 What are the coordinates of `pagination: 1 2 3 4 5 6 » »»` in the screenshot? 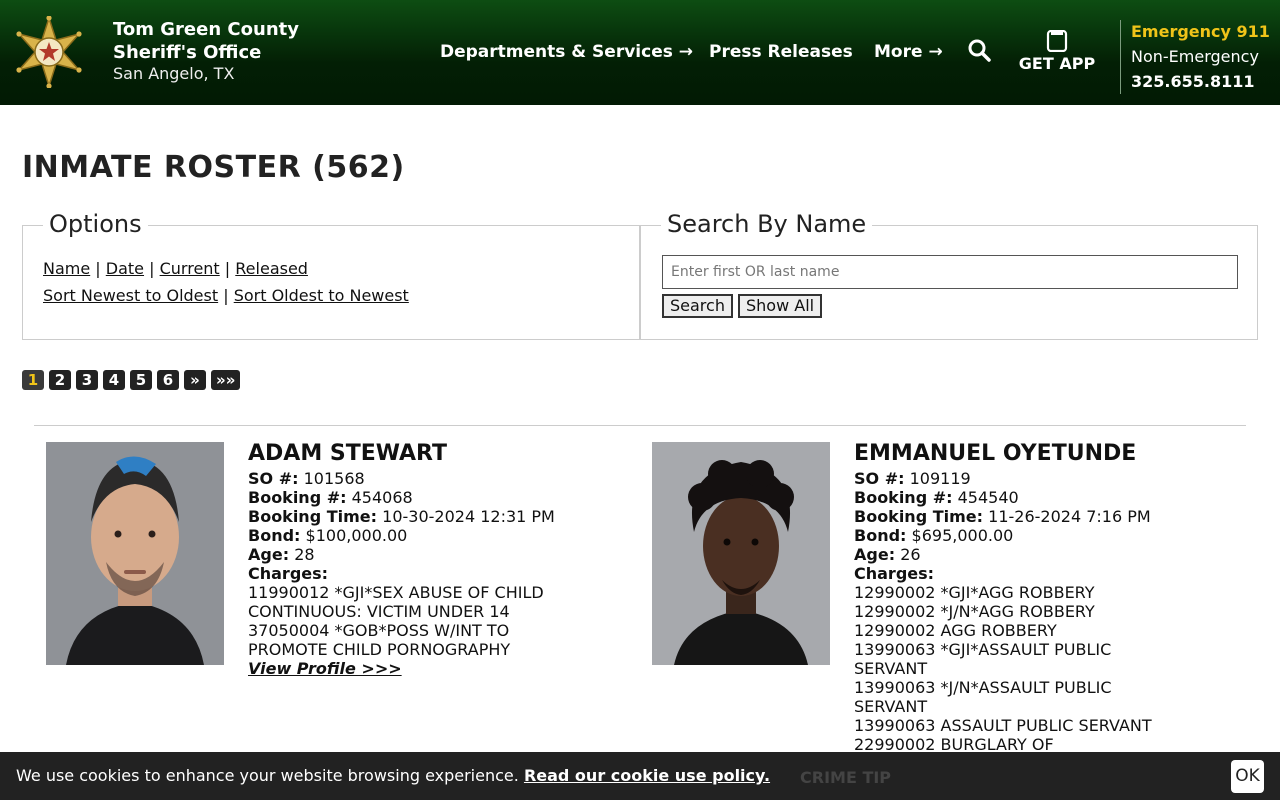 It's located at (131, 380).